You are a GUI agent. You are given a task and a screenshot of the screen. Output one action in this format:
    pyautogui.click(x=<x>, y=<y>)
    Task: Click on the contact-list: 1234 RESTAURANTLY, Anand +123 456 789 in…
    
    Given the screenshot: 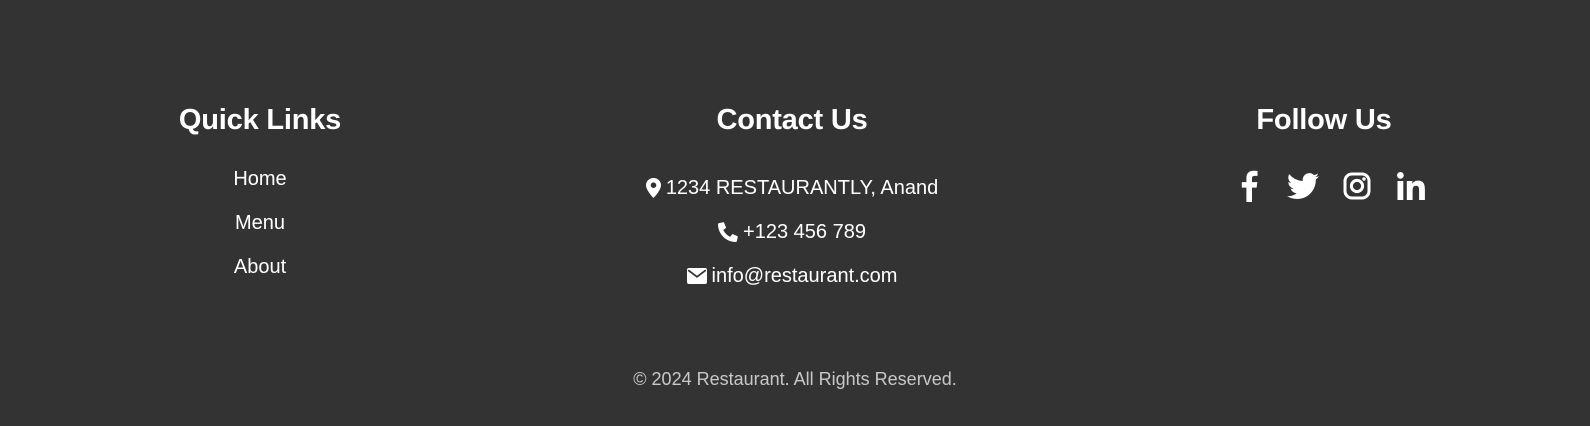 What is the action you would take?
    pyautogui.click(x=792, y=232)
    